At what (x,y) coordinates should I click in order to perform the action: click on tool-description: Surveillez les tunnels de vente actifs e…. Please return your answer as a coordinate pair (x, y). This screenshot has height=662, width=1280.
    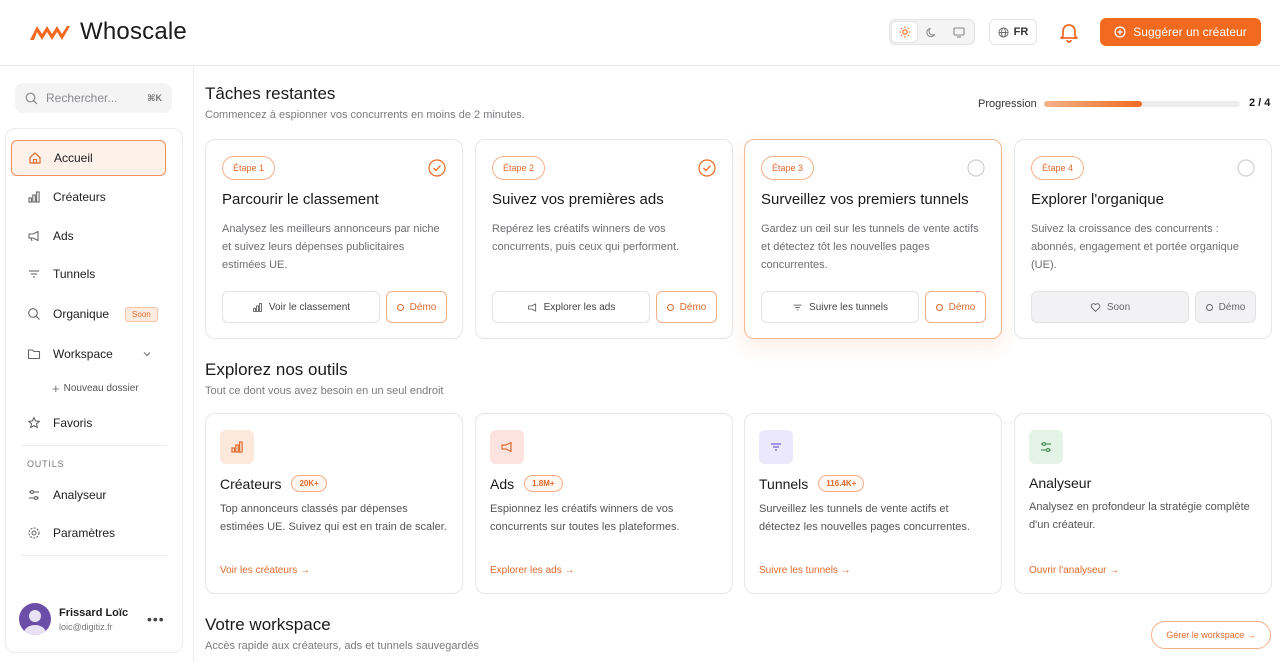
    Looking at the image, I should click on (864, 518).